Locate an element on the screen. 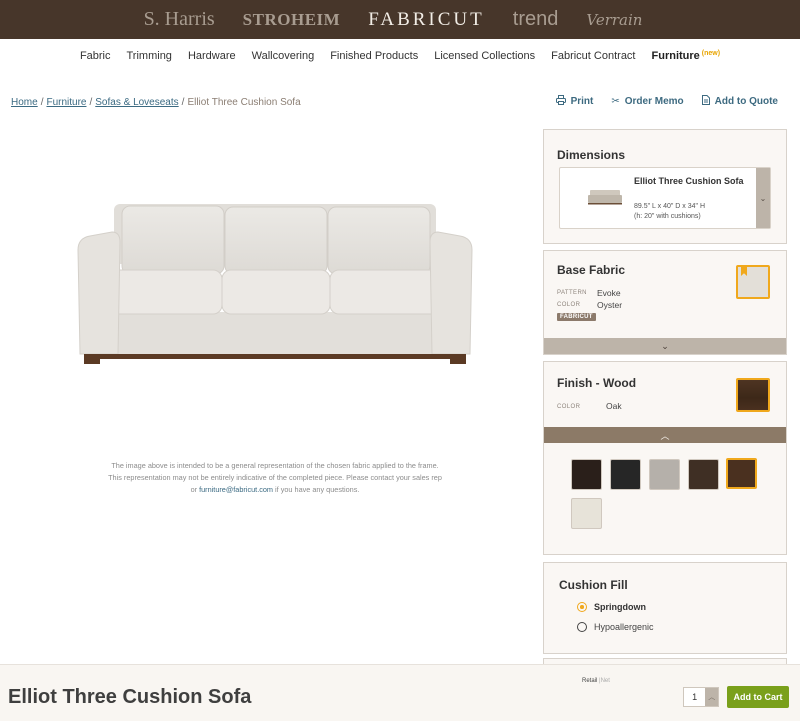 This screenshot has width=800, height=721. nav-wallcovering: Wallcovering is located at coordinates (283, 56).